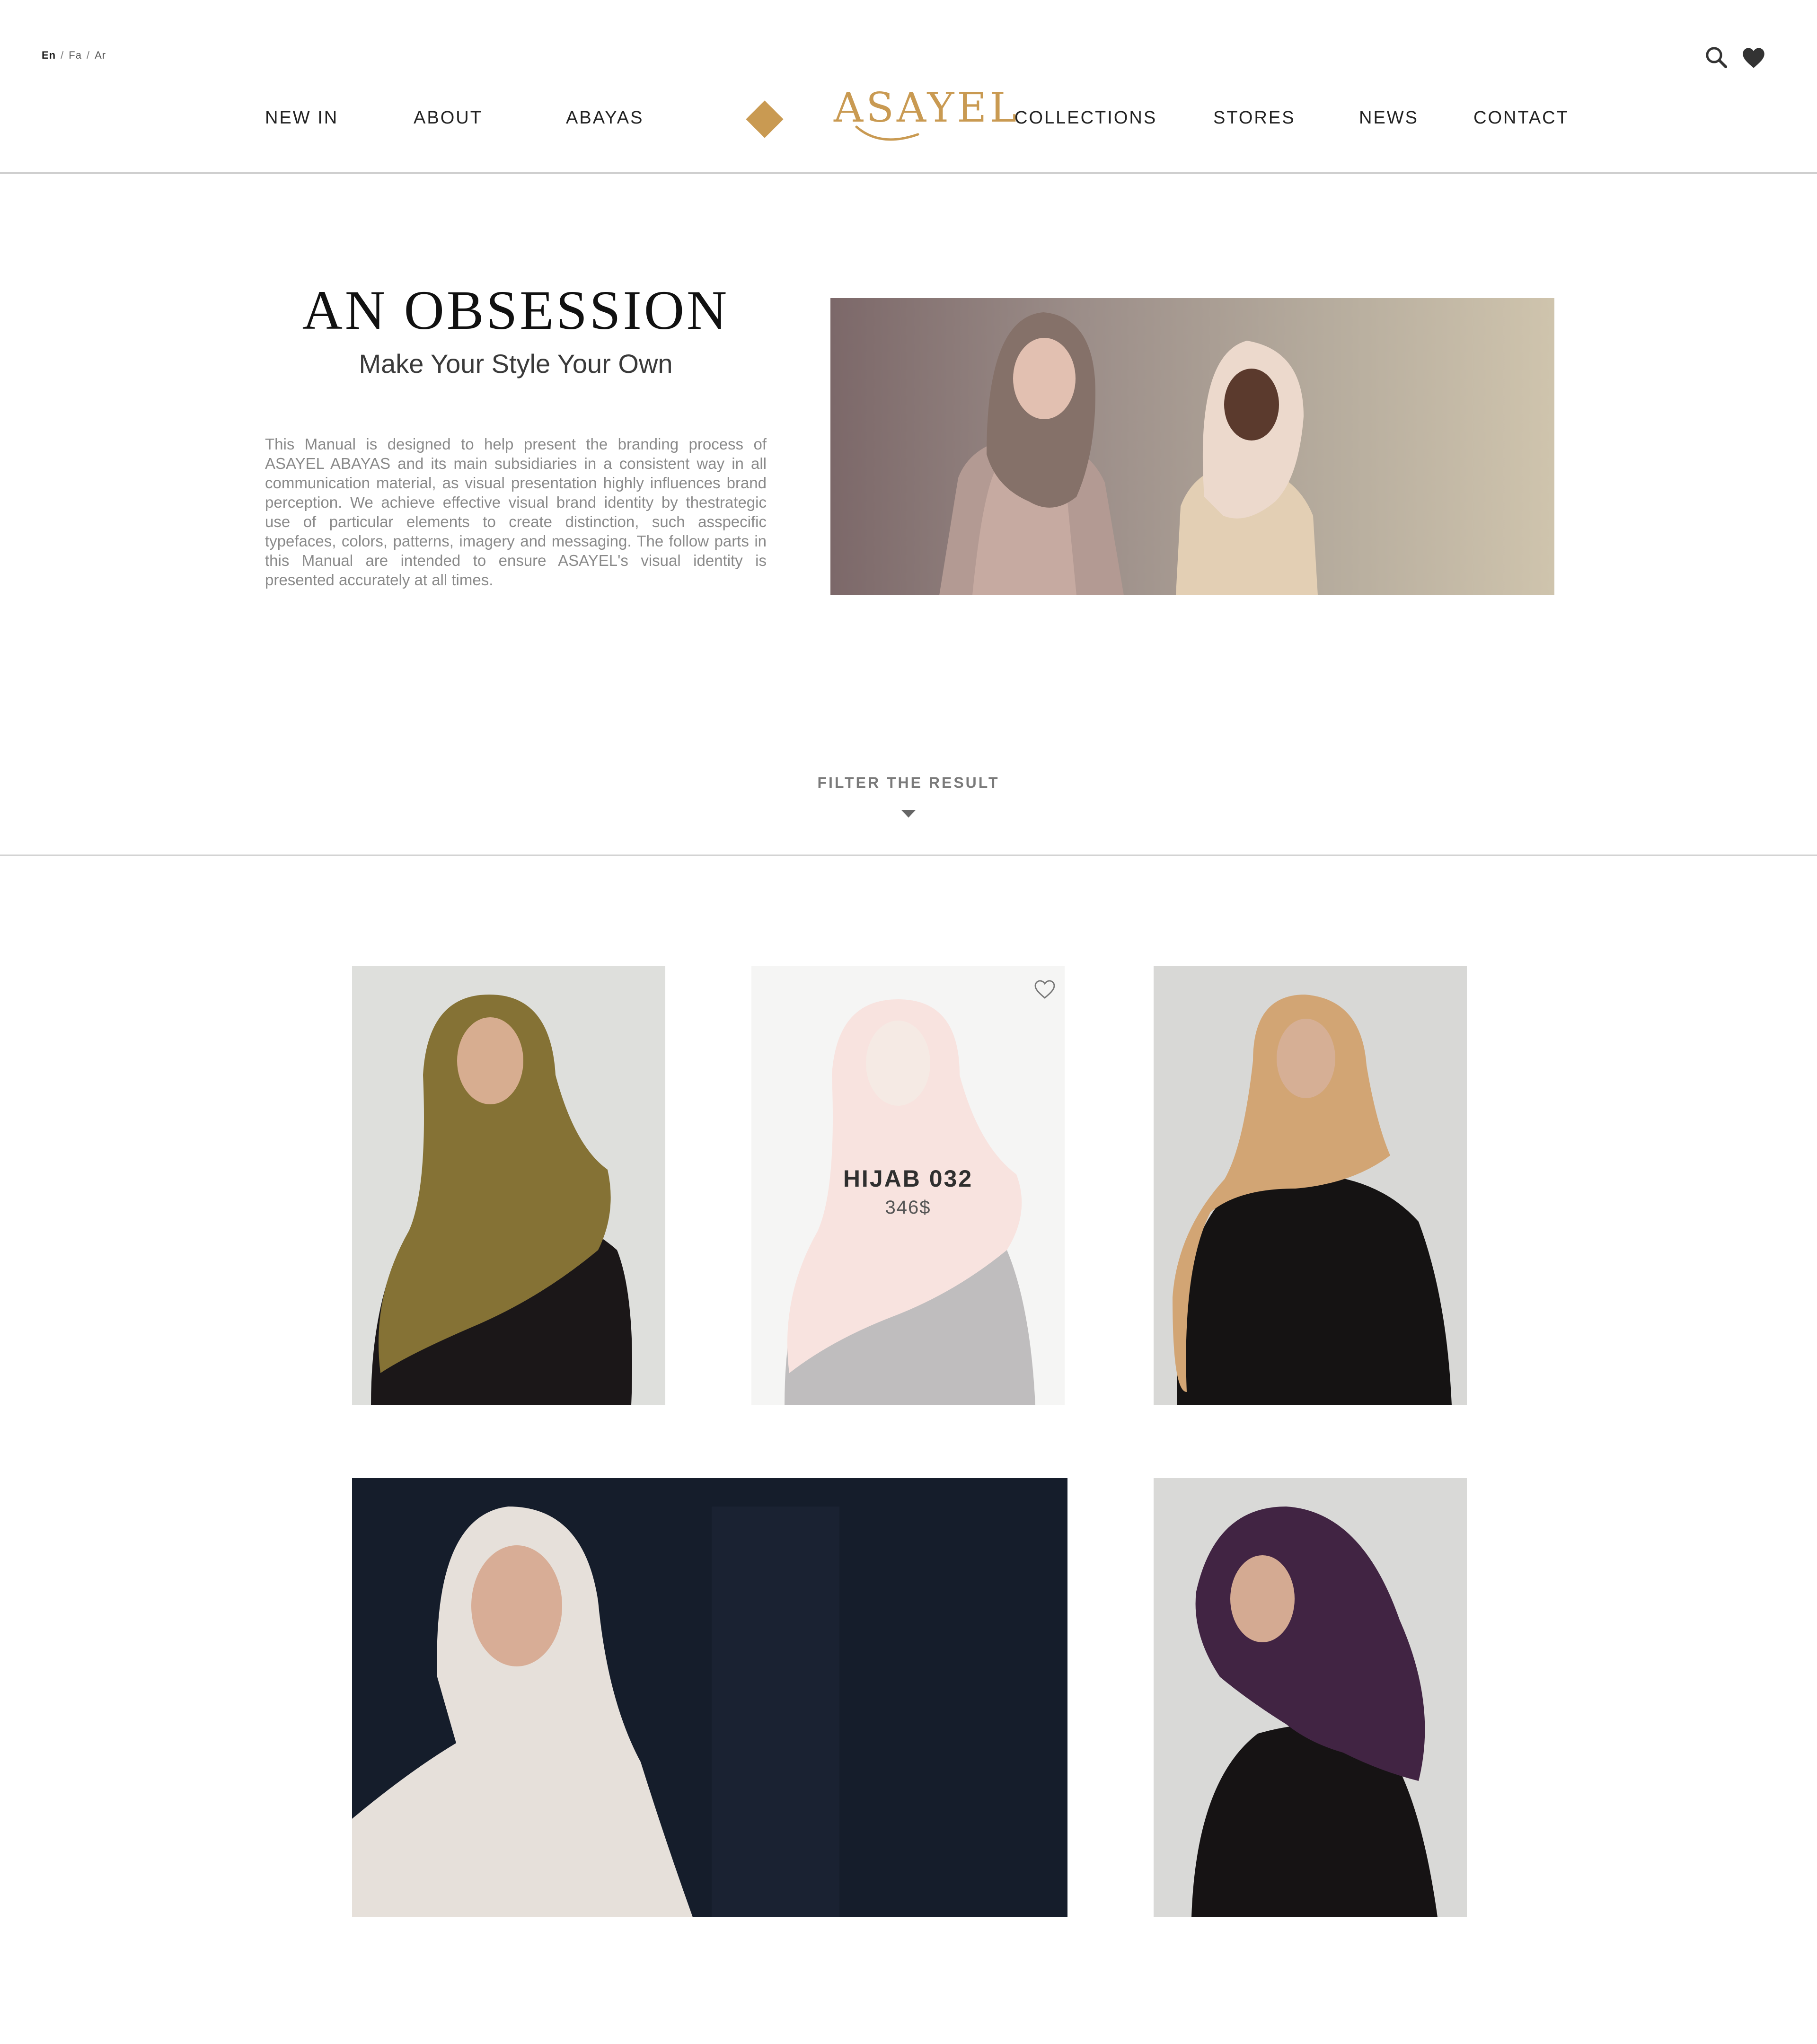  I want to click on product-image-beige-hijab, so click(1311, 1185).